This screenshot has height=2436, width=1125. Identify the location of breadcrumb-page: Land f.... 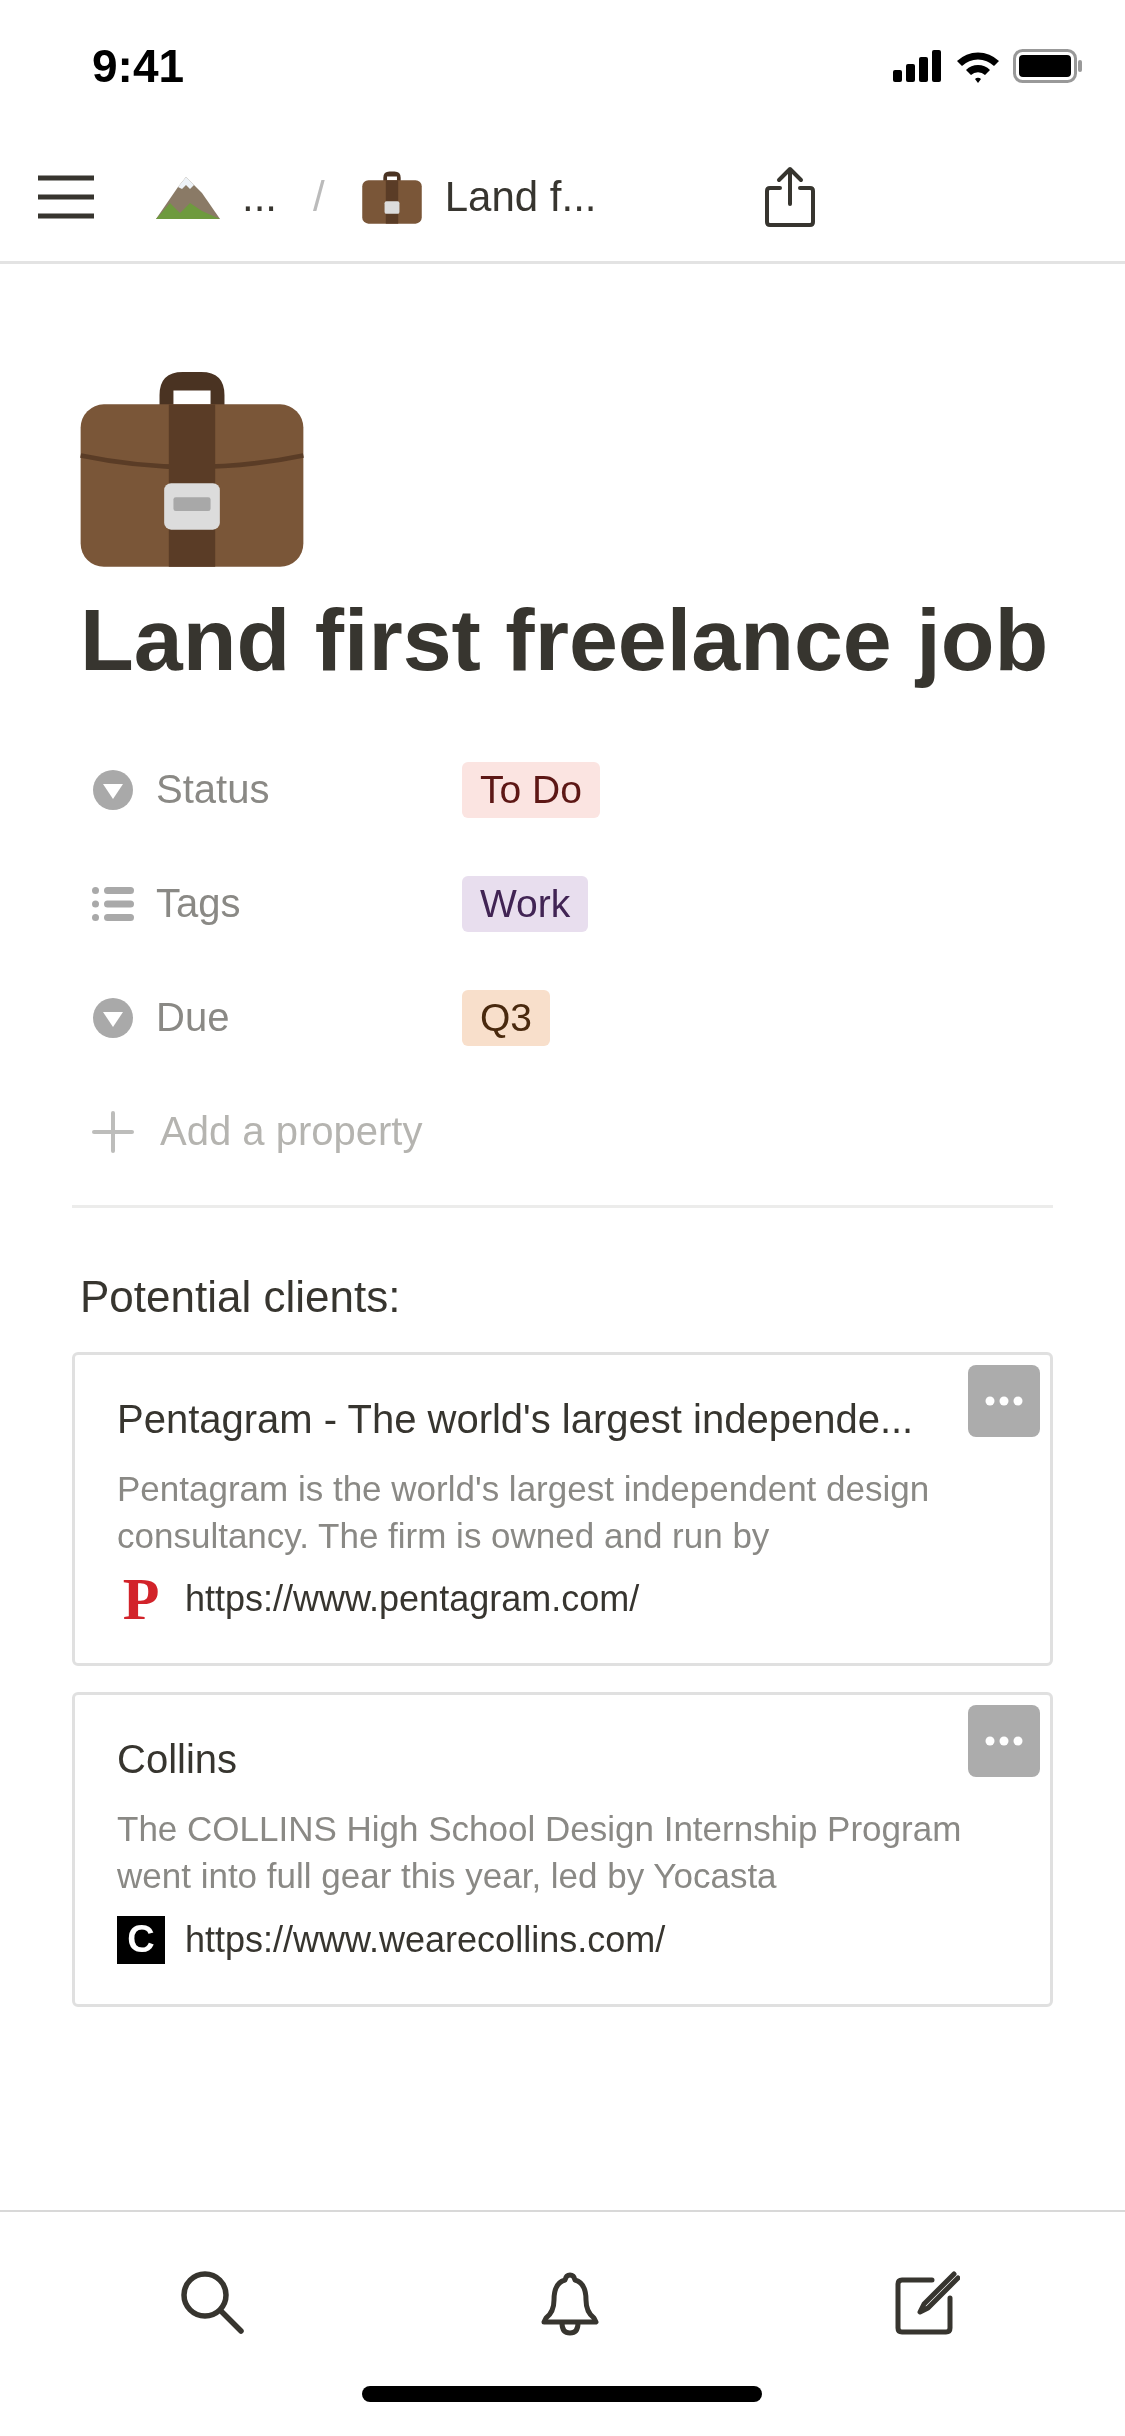
(520, 196).